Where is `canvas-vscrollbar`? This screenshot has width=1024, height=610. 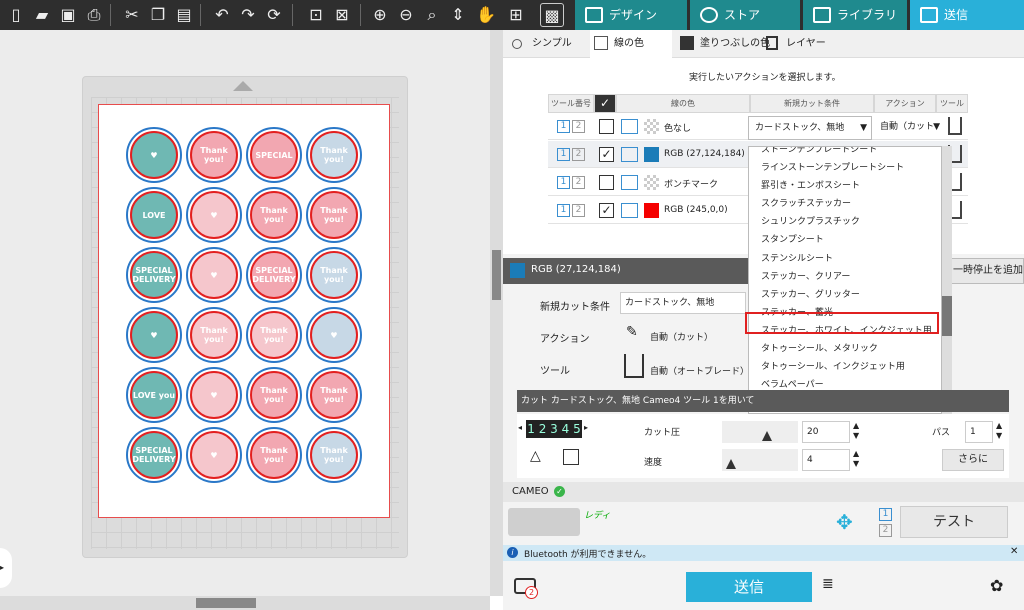 canvas-vscrollbar is located at coordinates (496, 313).